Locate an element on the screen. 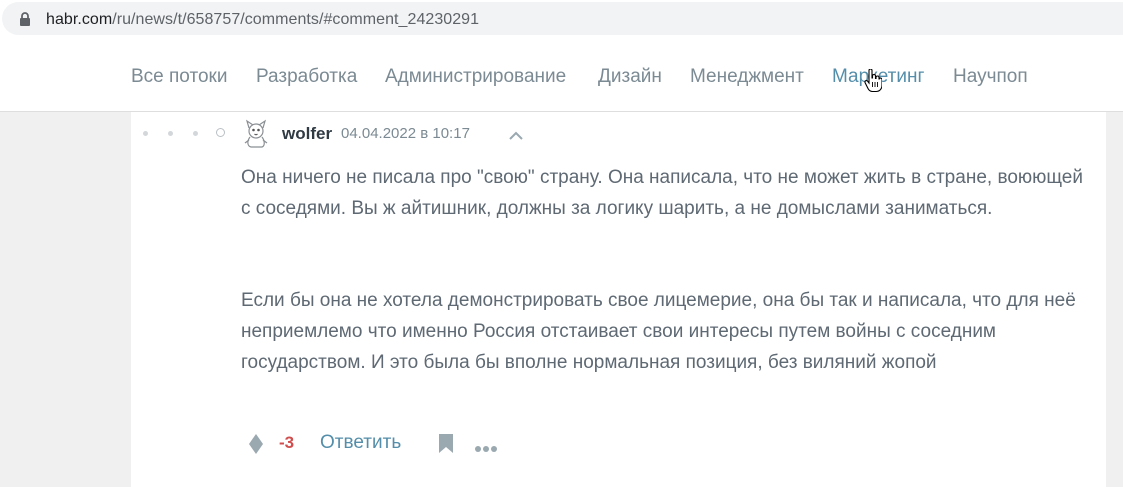 The image size is (1123, 487). nav-item-all-streams: Все потоки is located at coordinates (179, 77).